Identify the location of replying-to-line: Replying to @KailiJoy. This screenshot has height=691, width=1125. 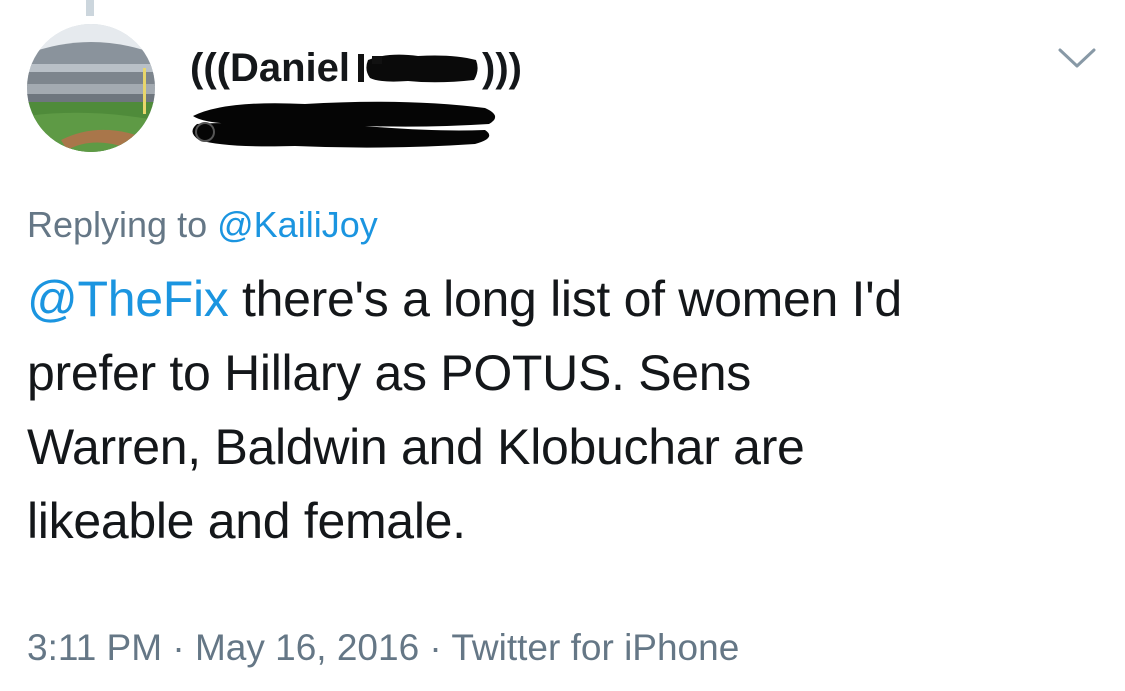
(202, 225).